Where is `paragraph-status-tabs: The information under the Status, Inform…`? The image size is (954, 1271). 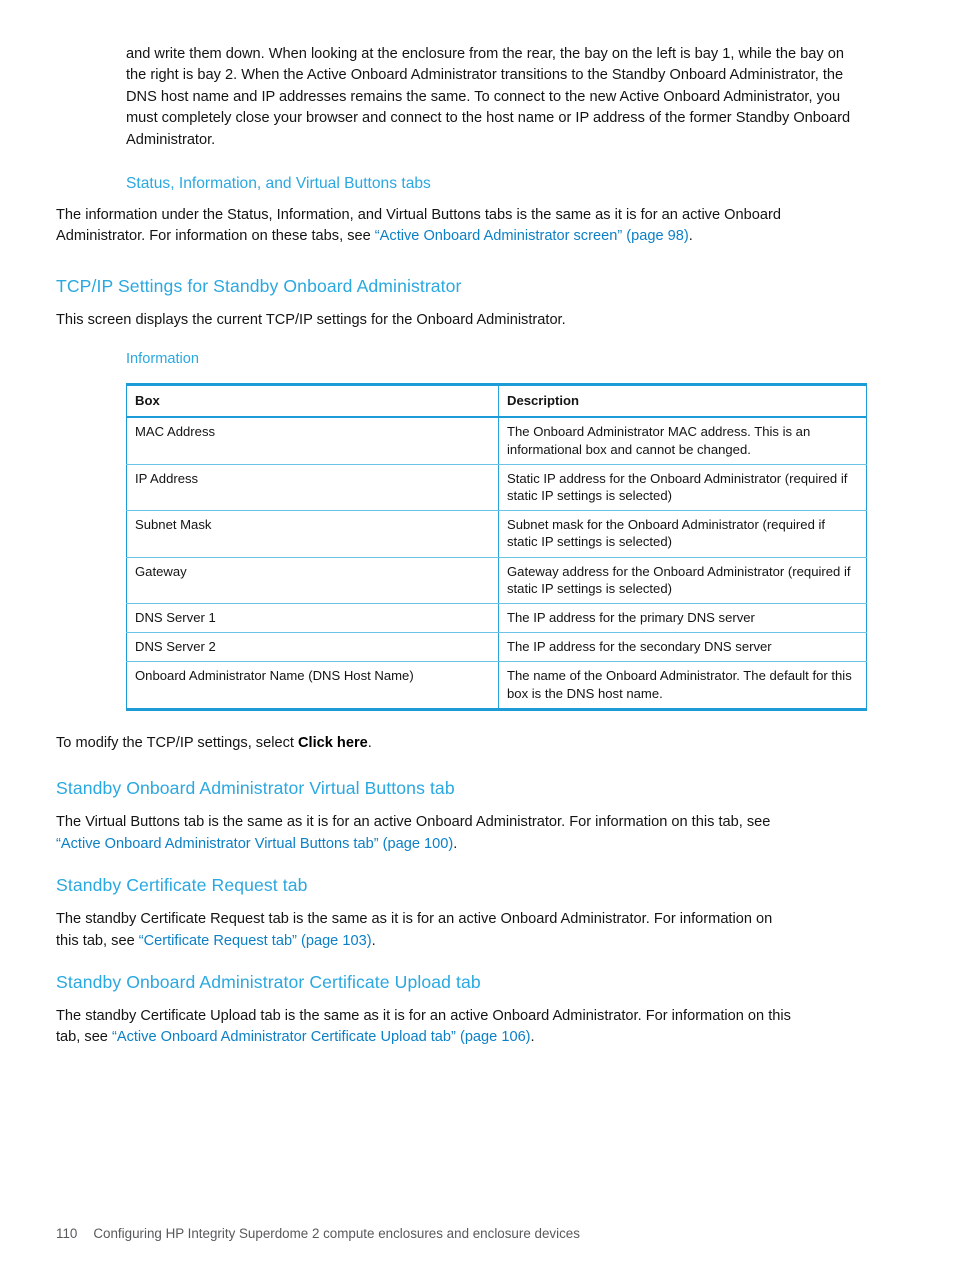 paragraph-status-tabs: The information under the Status, Inform… is located at coordinates (427, 226).